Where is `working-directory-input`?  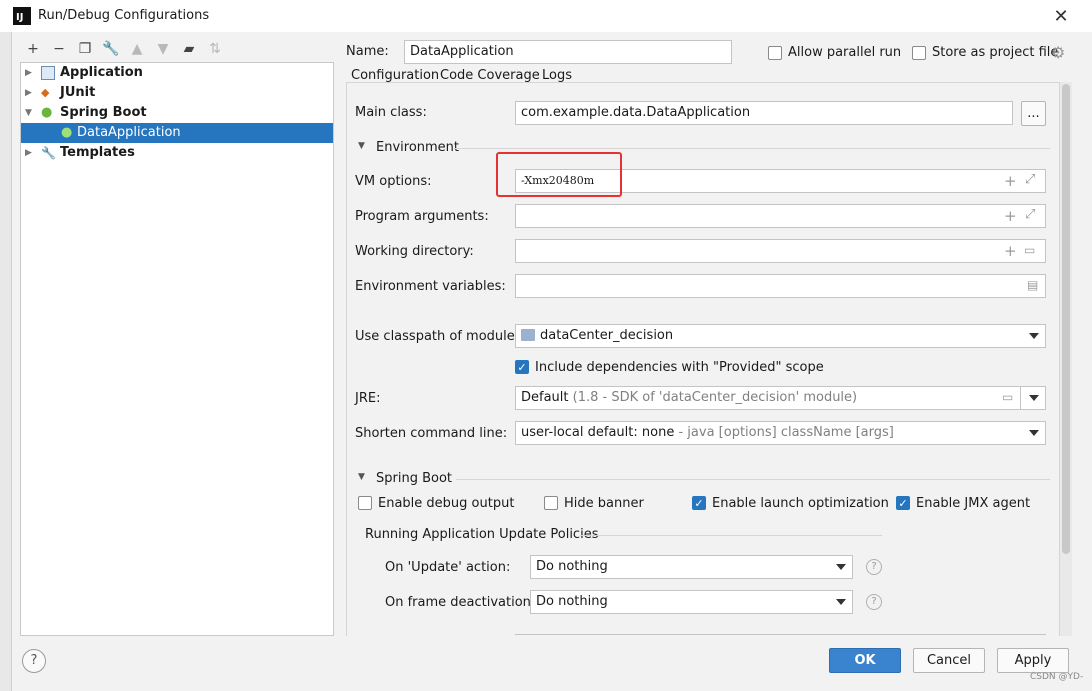
working-directory-input is located at coordinates (780, 251).